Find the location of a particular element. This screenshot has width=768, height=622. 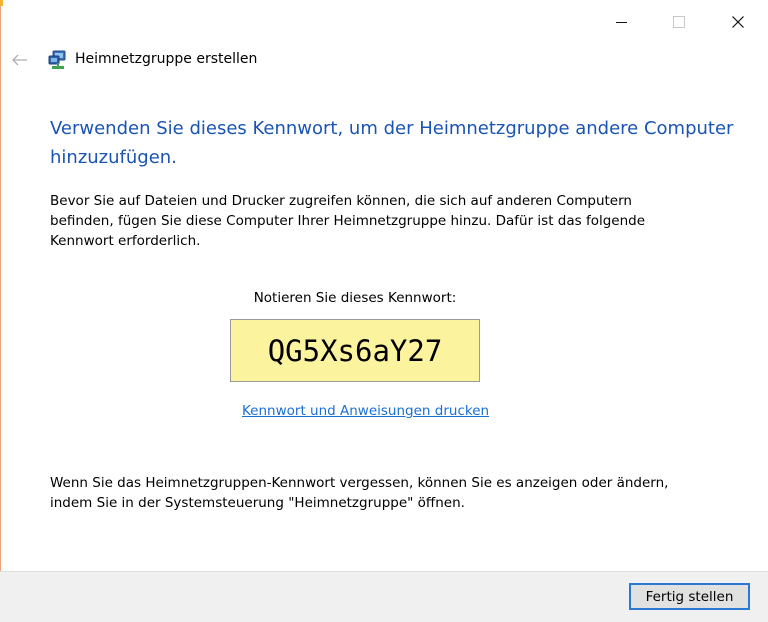

window-edge is located at coordinates (0, 311).